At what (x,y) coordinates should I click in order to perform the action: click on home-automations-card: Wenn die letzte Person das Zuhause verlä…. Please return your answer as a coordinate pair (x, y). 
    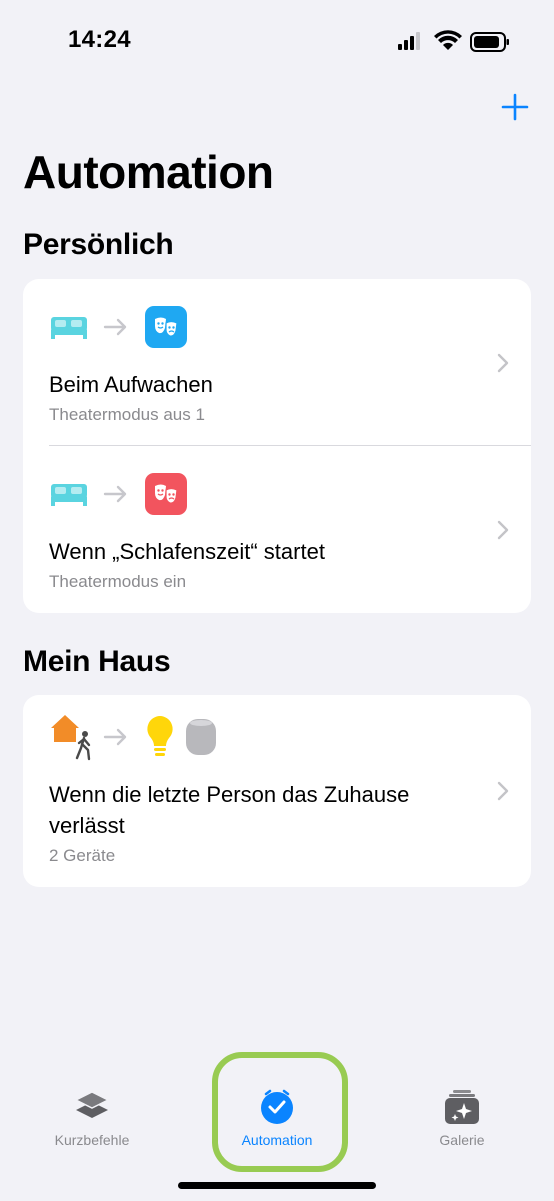
    Looking at the image, I should click on (277, 791).